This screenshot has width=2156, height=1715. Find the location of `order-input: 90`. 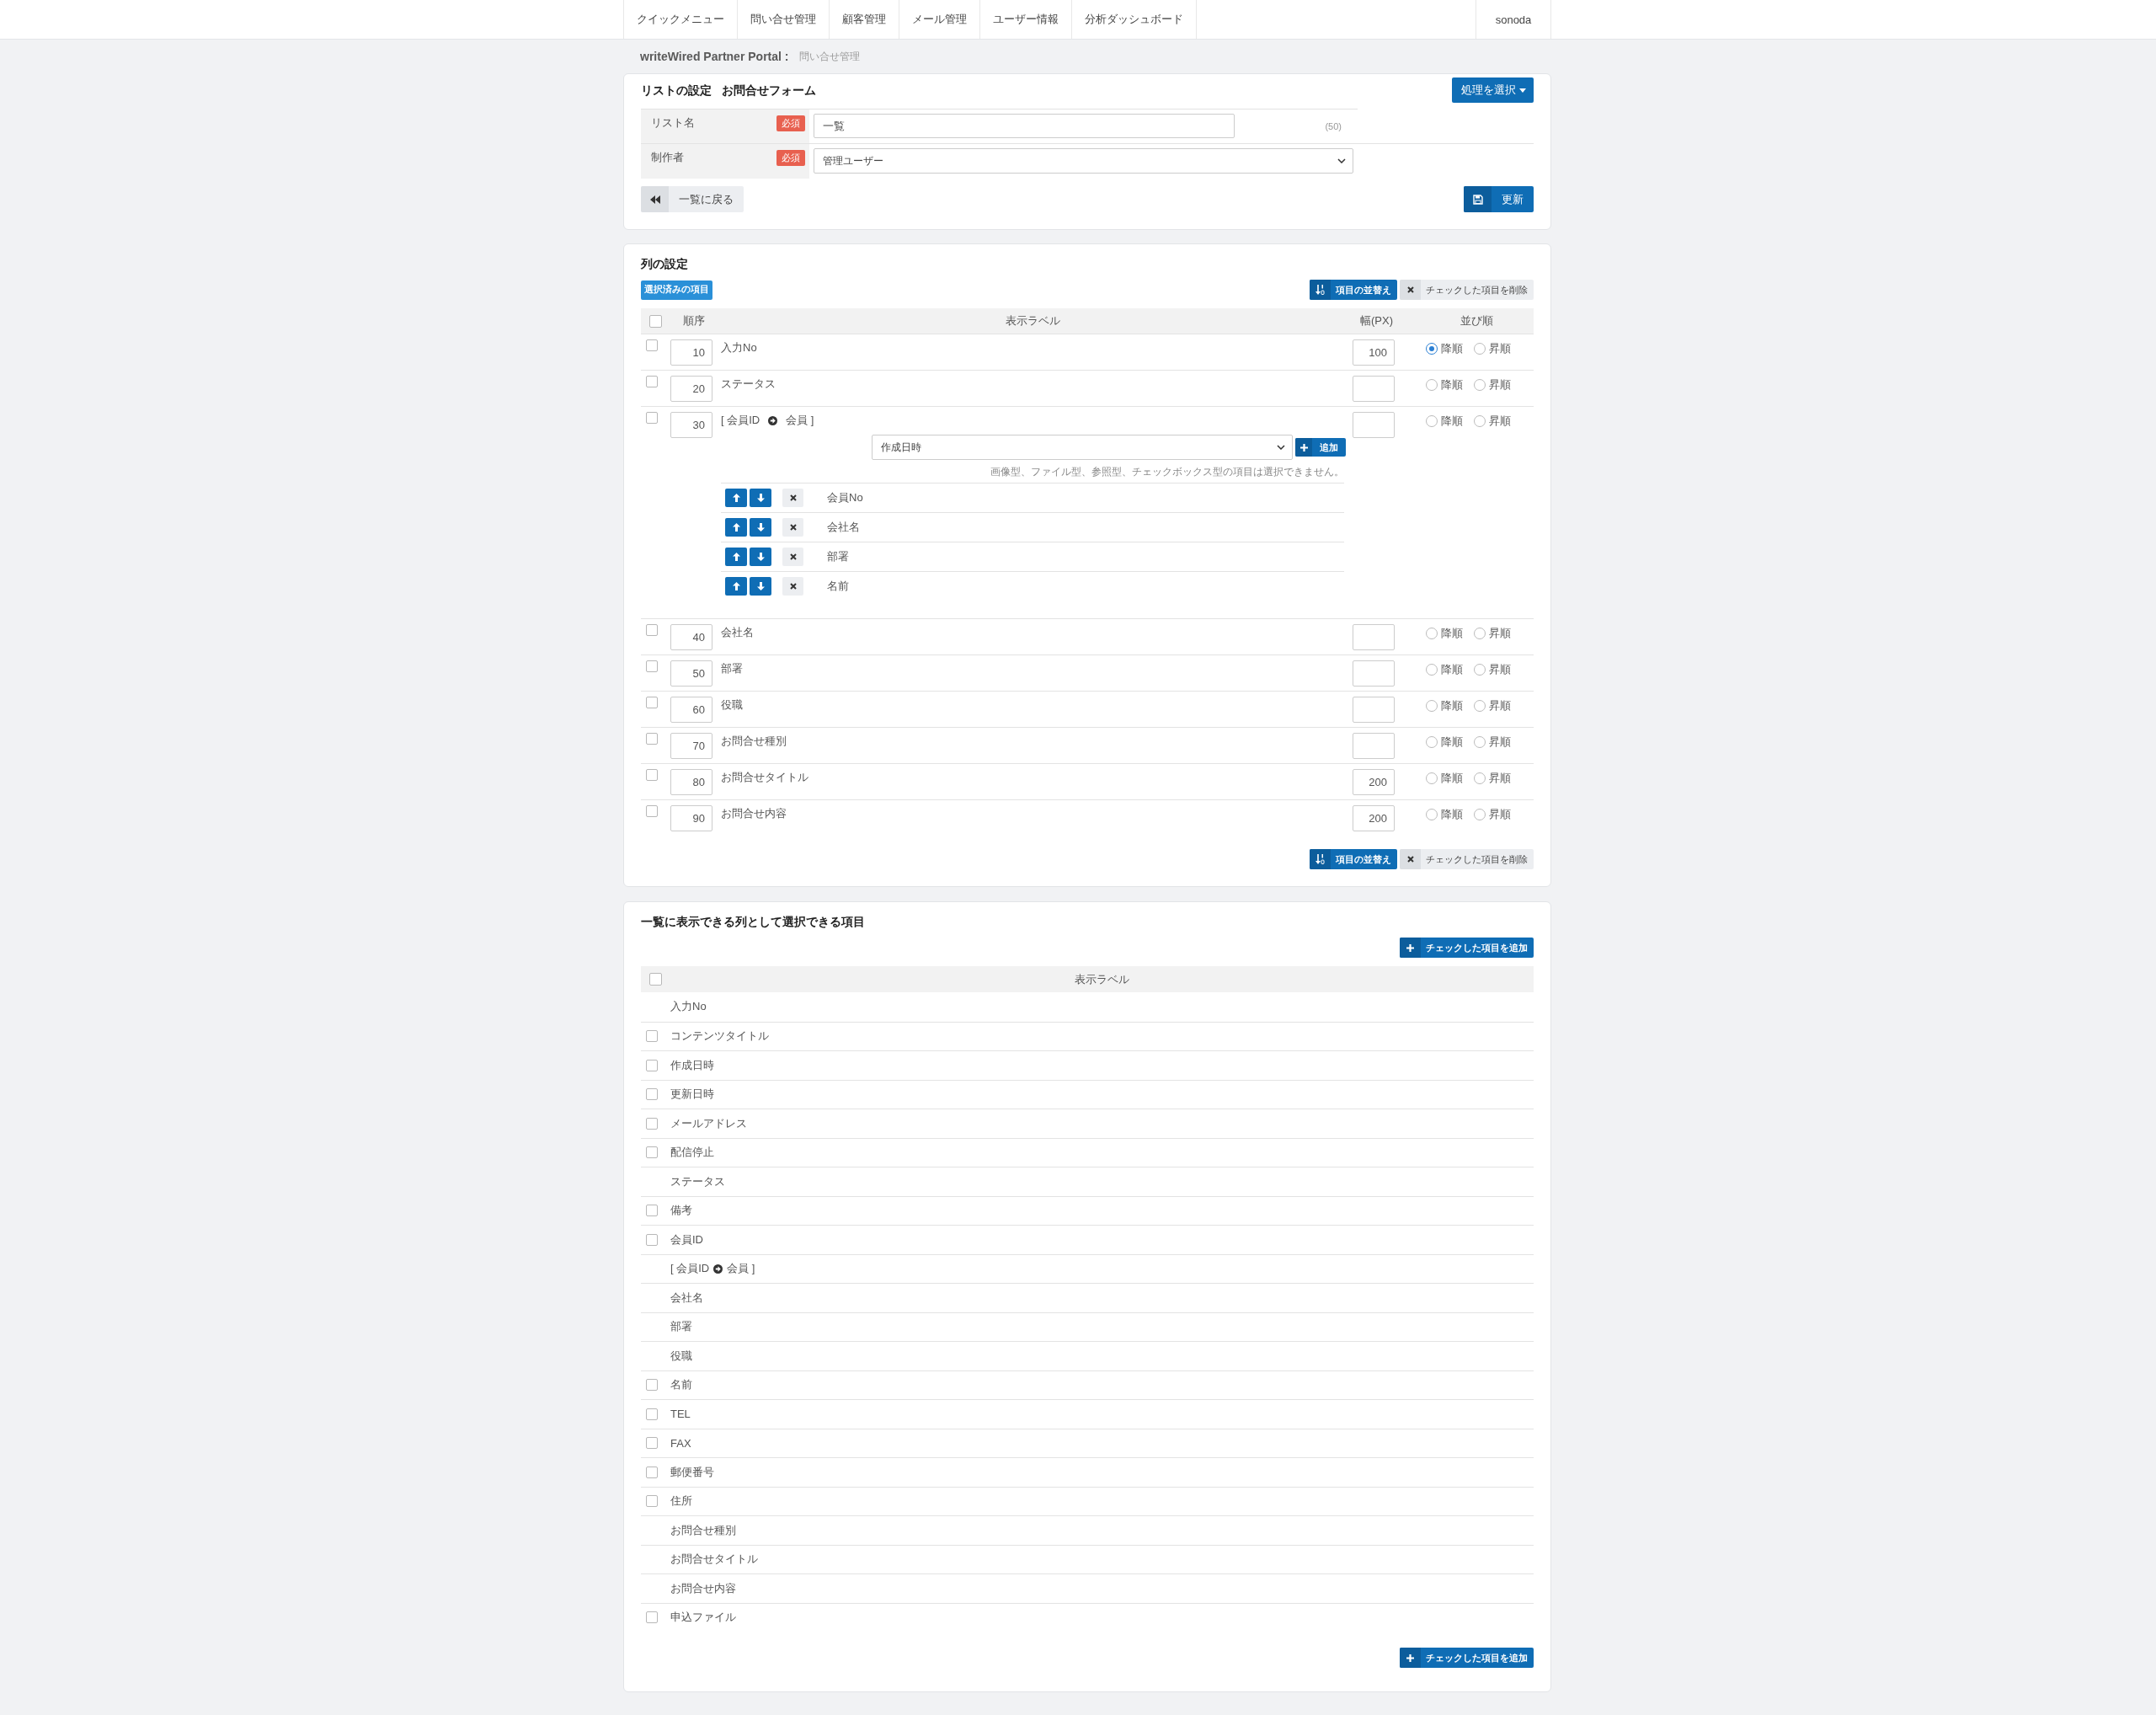

order-input: 90 is located at coordinates (691, 818).